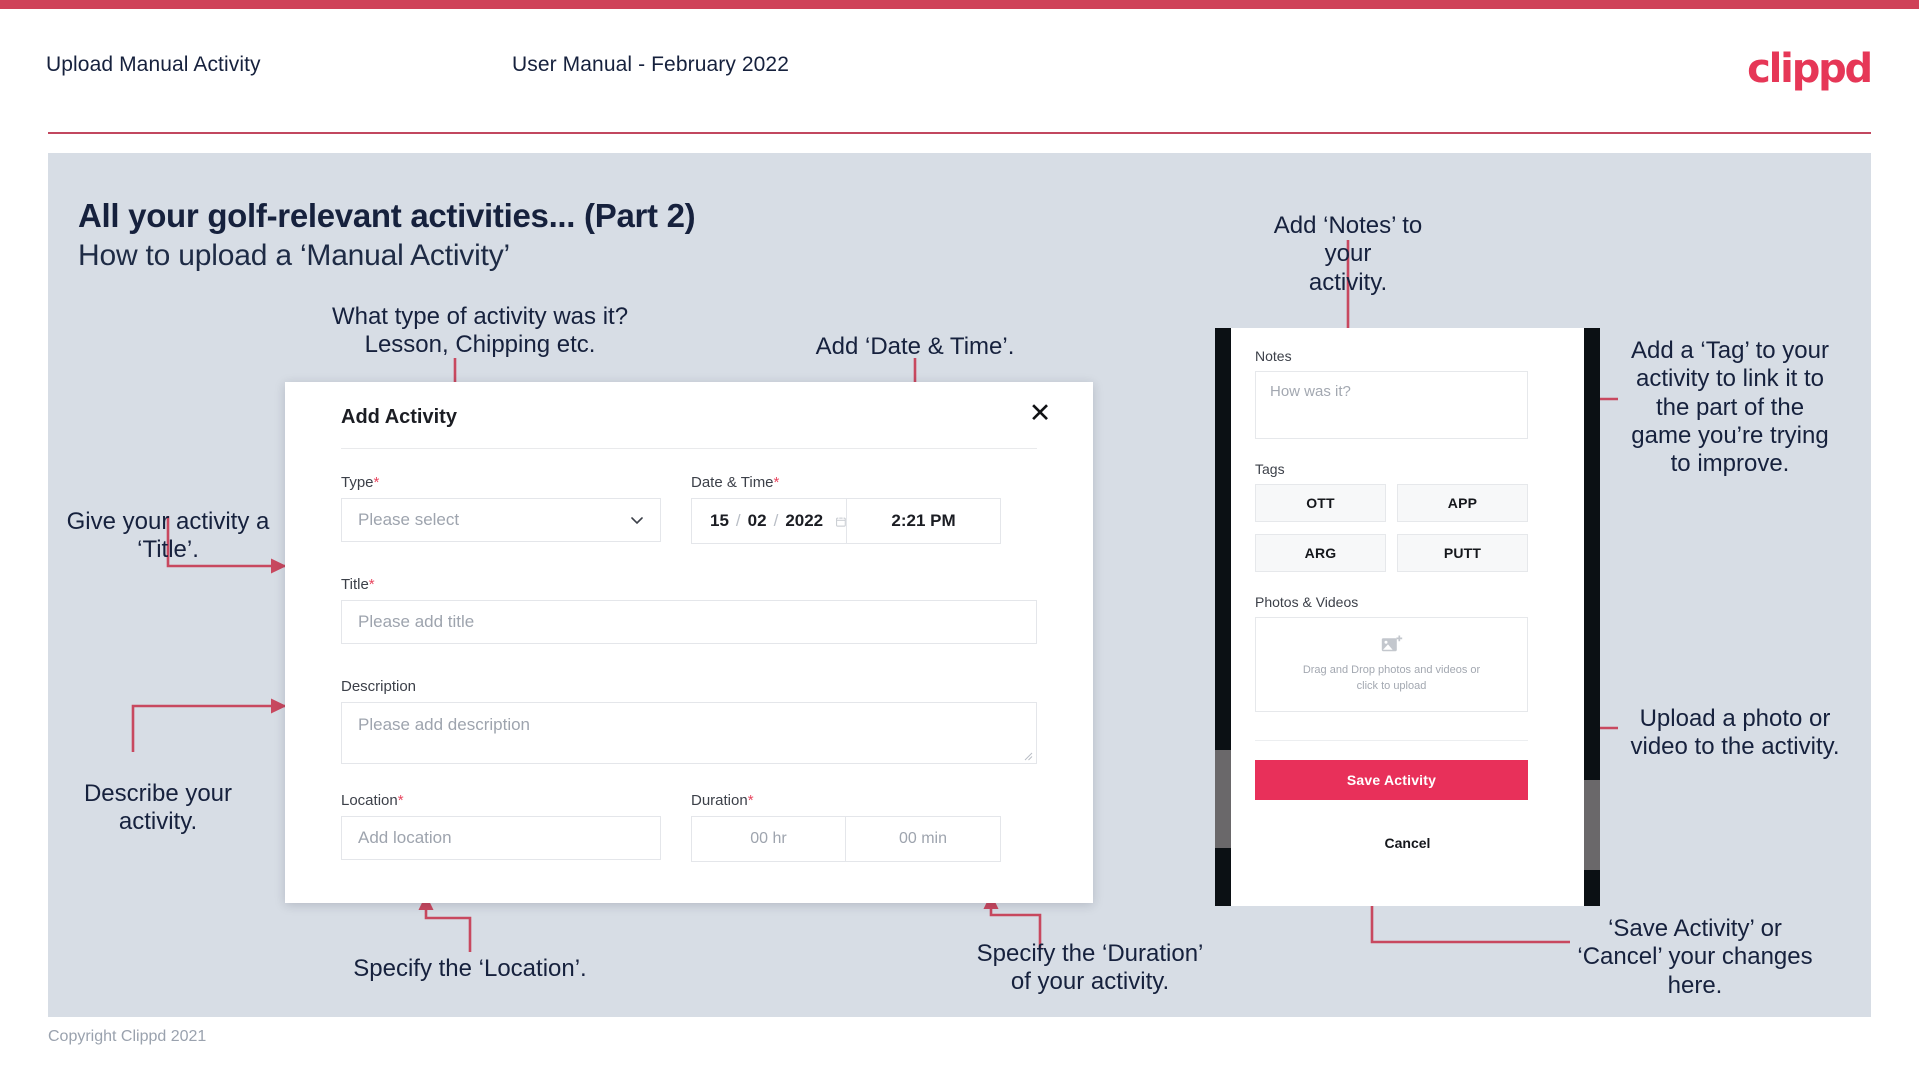 This screenshot has width=1919, height=1079. What do you see at coordinates (1307, 602) in the screenshot?
I see `photos-label: Photos & Videos` at bounding box center [1307, 602].